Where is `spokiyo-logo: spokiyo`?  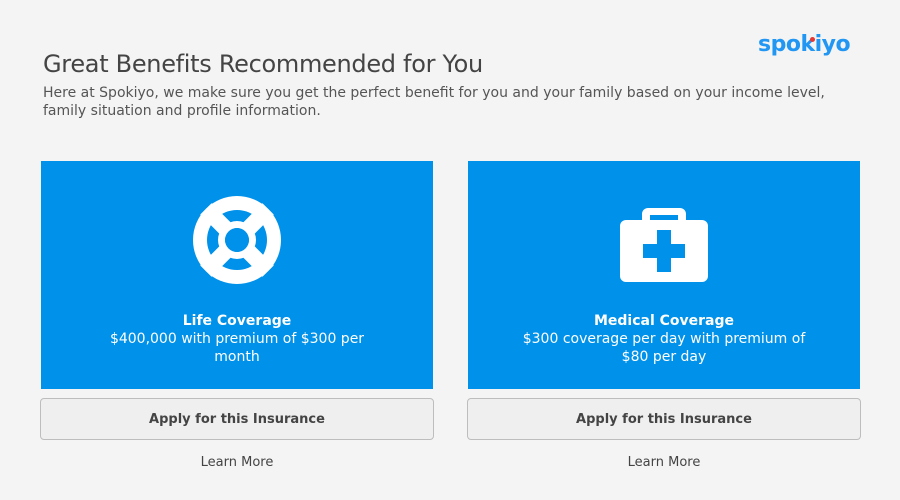 spokiyo-logo: spokiyo is located at coordinates (804, 45).